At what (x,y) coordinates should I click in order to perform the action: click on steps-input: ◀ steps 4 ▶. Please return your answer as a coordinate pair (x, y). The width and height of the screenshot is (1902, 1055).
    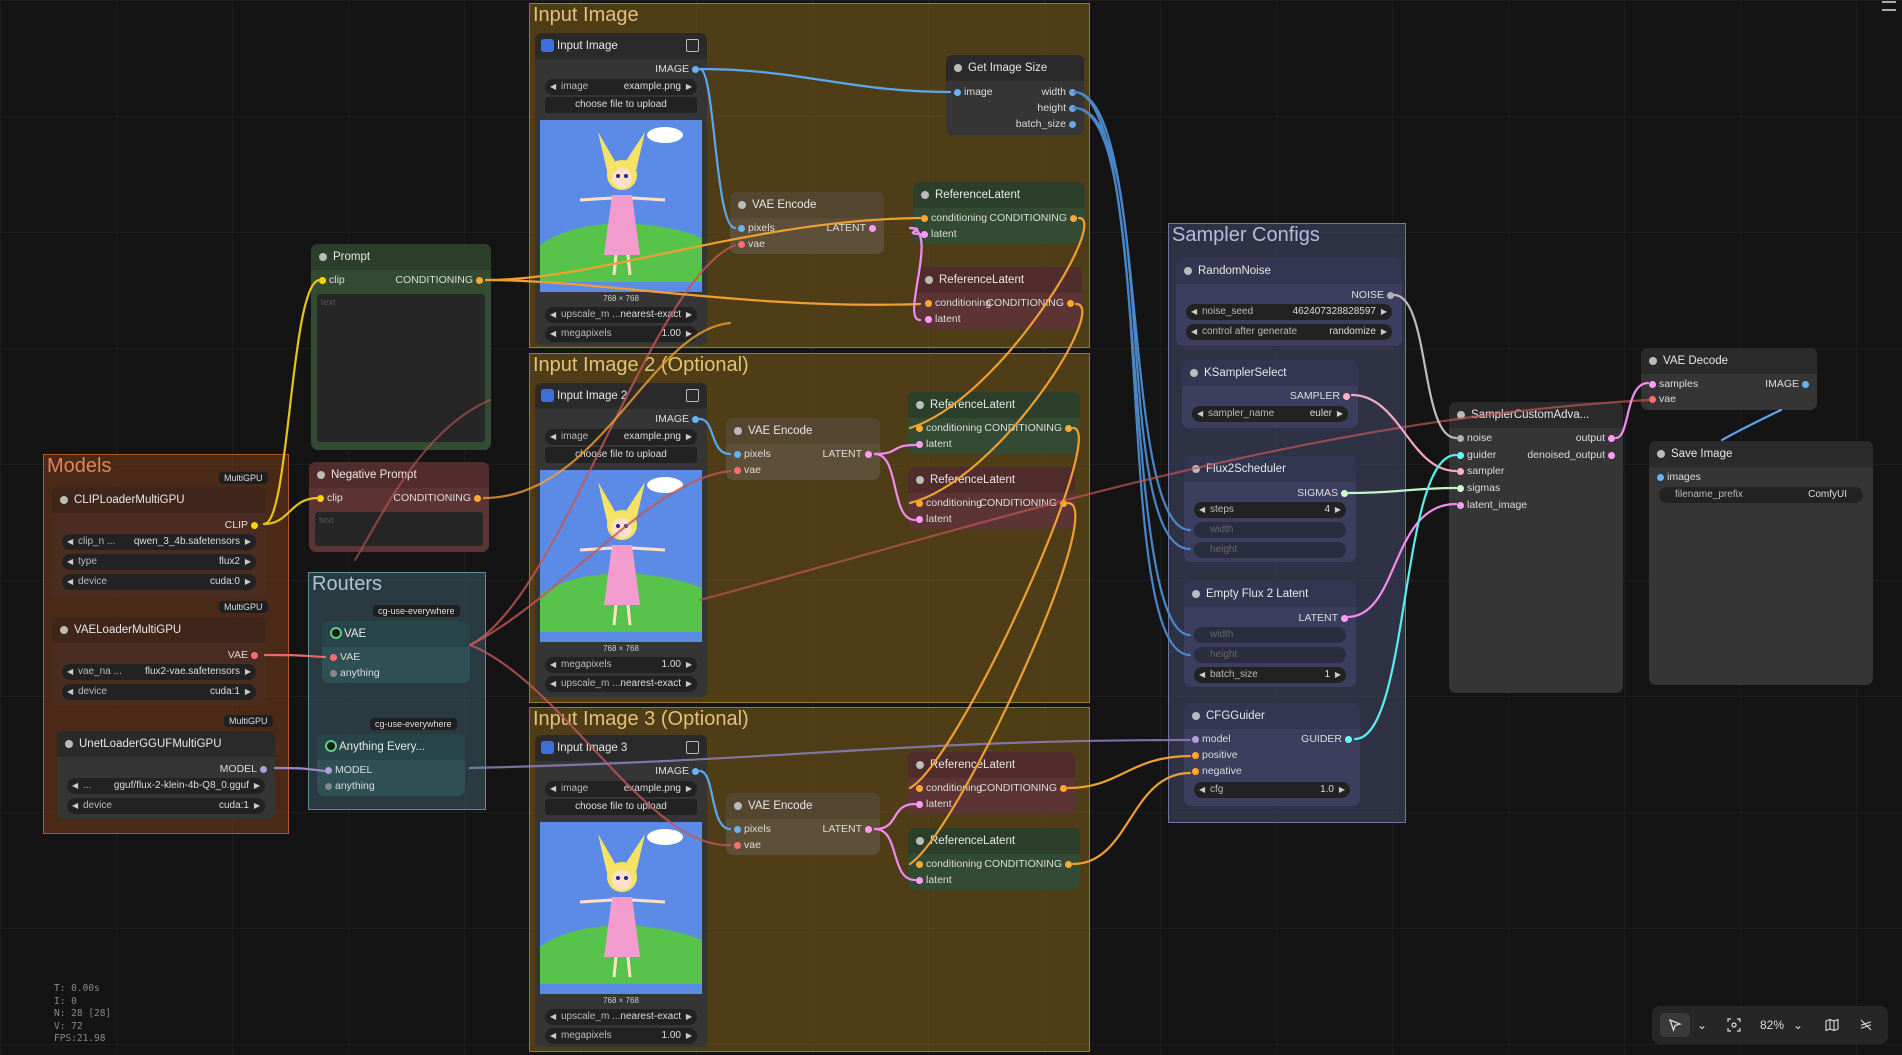
    Looking at the image, I should click on (1270, 510).